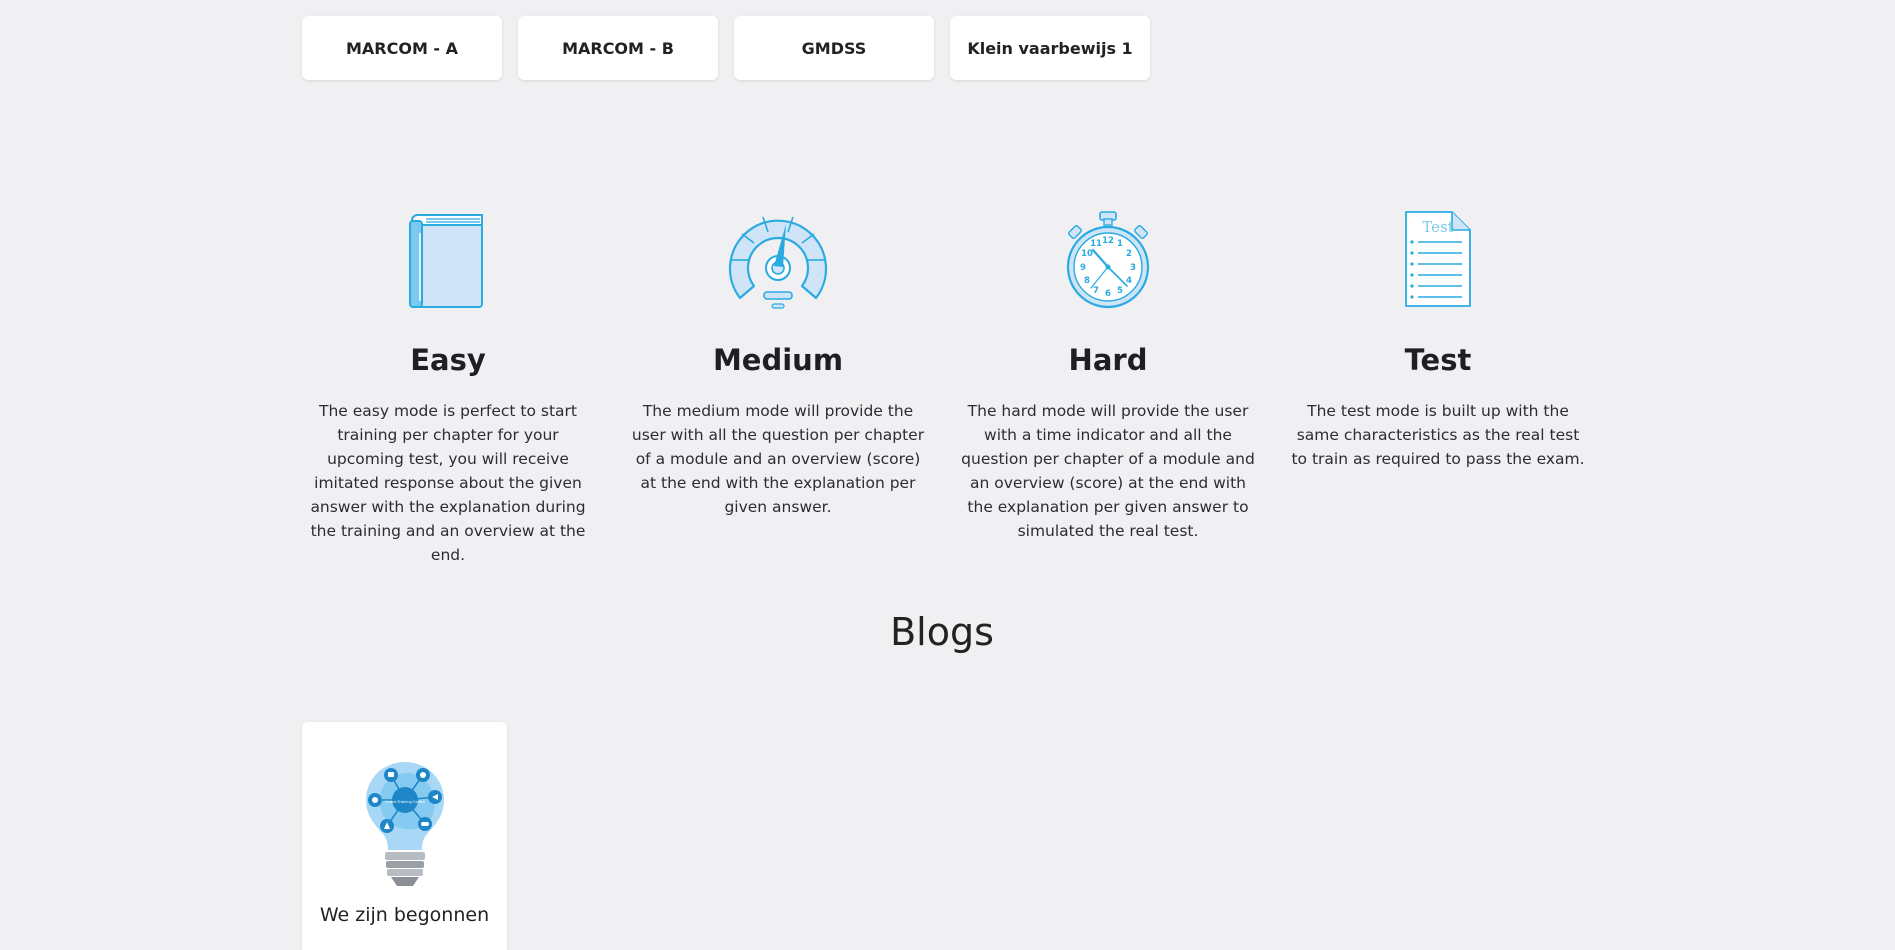  Describe the element at coordinates (1096, 244) in the screenshot. I see `clock-number: 11` at that location.